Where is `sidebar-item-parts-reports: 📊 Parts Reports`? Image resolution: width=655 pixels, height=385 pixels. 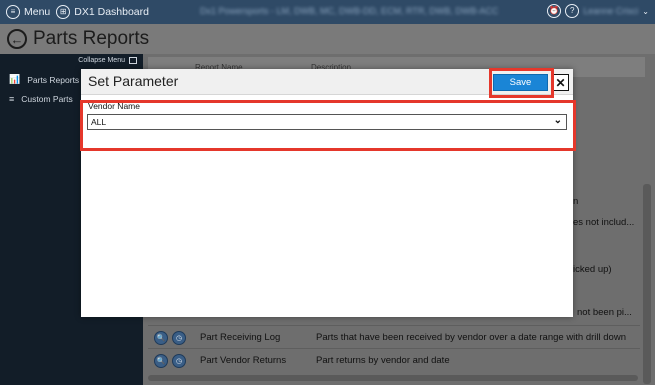 sidebar-item-parts-reports: 📊 Parts Reports is located at coordinates (44, 79).